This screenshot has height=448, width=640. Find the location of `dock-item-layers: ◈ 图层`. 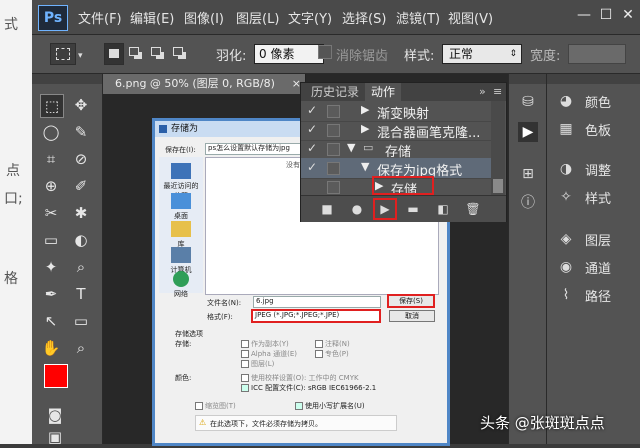

dock-item-layers: ◈ 图层 is located at coordinates (596, 239).